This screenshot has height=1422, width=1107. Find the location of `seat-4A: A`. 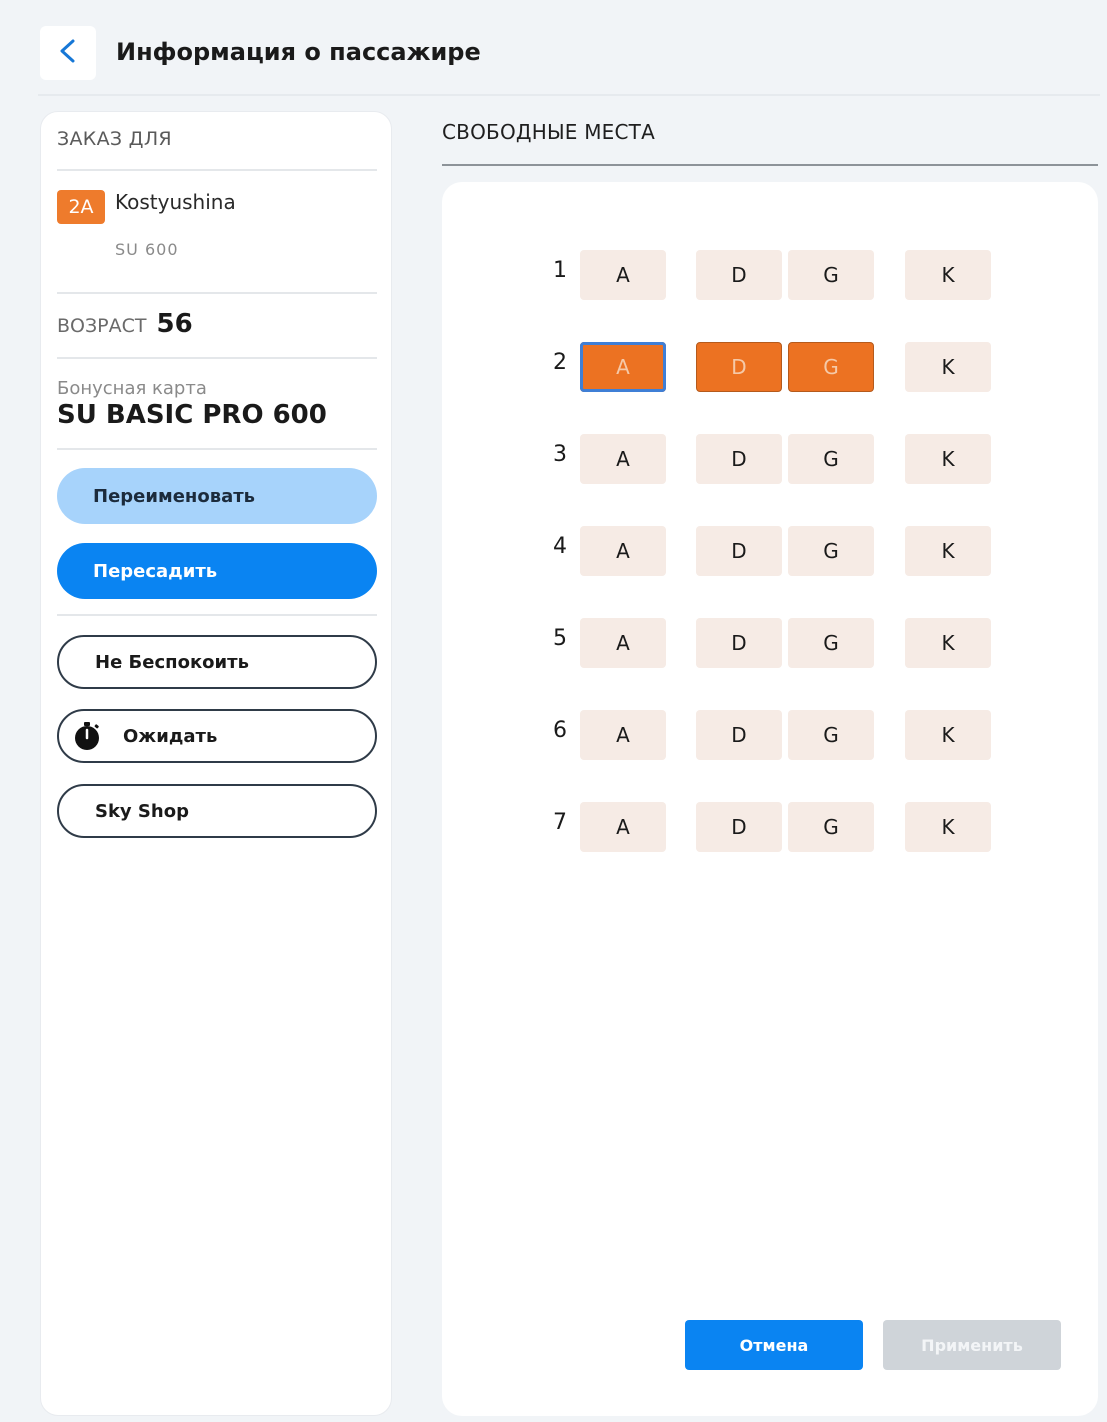

seat-4A: A is located at coordinates (623, 551).